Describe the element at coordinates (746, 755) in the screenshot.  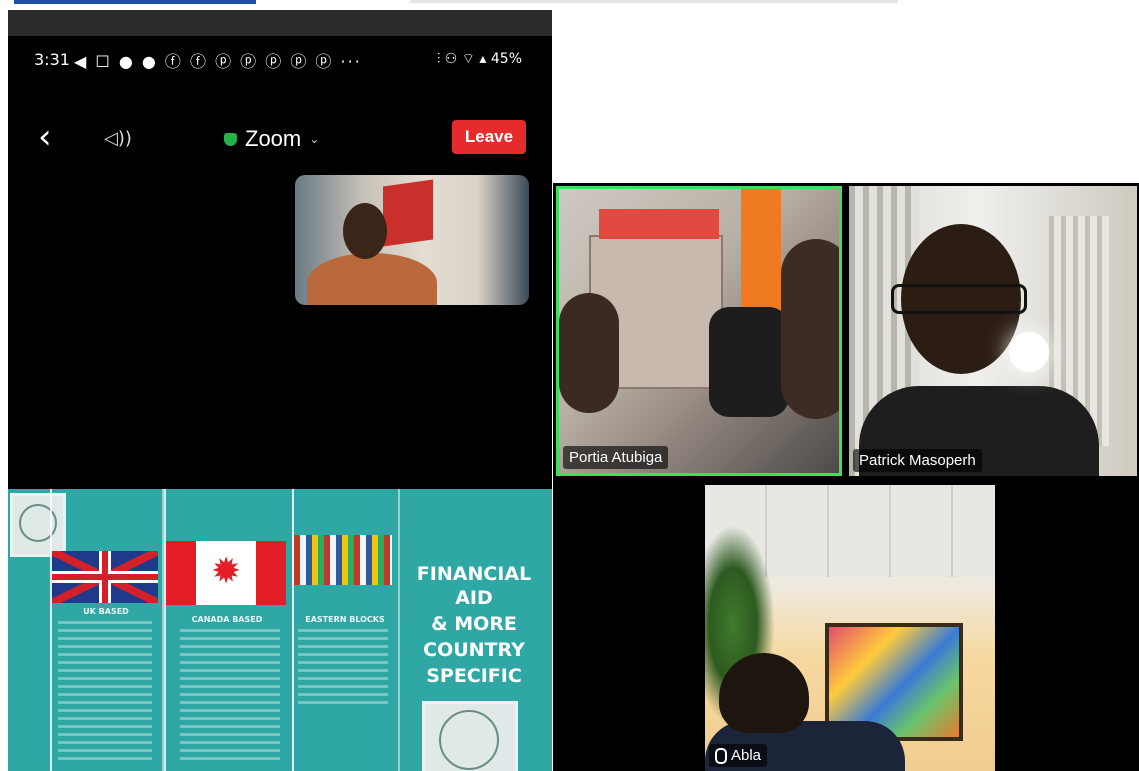
I see `participant-name: Abla` at that location.